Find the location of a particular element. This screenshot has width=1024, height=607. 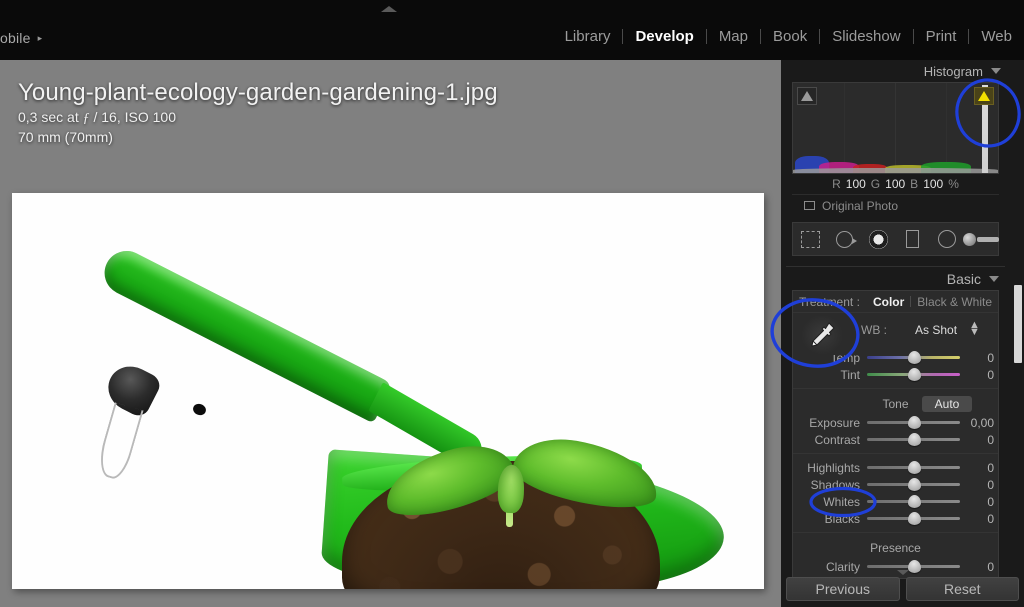

slider-label: Contrast is located at coordinates (837, 439).